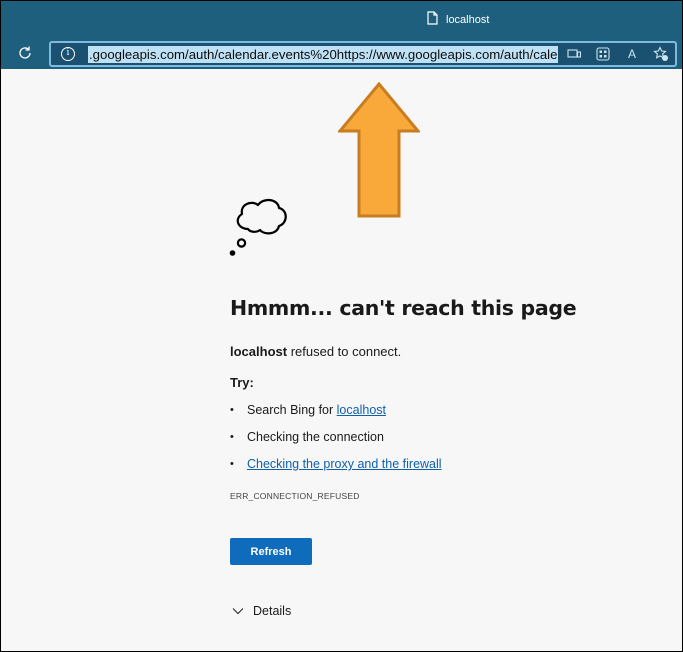 The height and width of the screenshot is (652, 683). I want to click on bing-search-link: localhost, so click(361, 410).